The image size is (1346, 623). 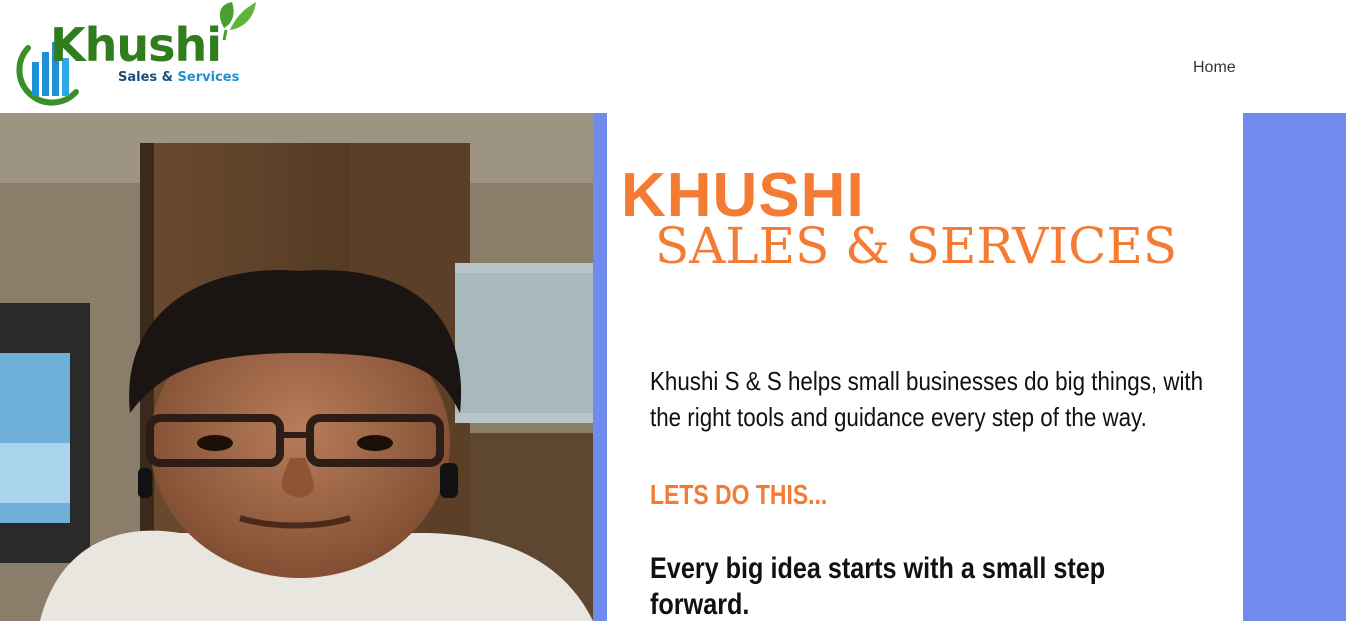 What do you see at coordinates (208, 77) in the screenshot?
I see `logo-tagline-part2: Services` at bounding box center [208, 77].